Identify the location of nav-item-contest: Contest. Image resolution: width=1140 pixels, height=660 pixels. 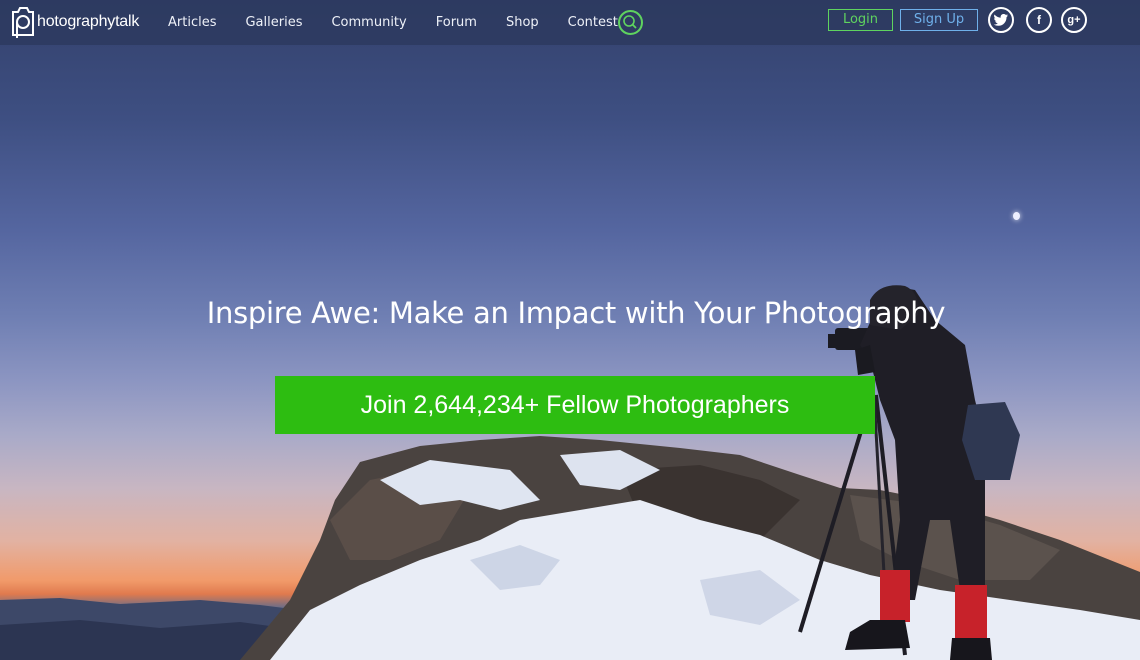
(593, 22).